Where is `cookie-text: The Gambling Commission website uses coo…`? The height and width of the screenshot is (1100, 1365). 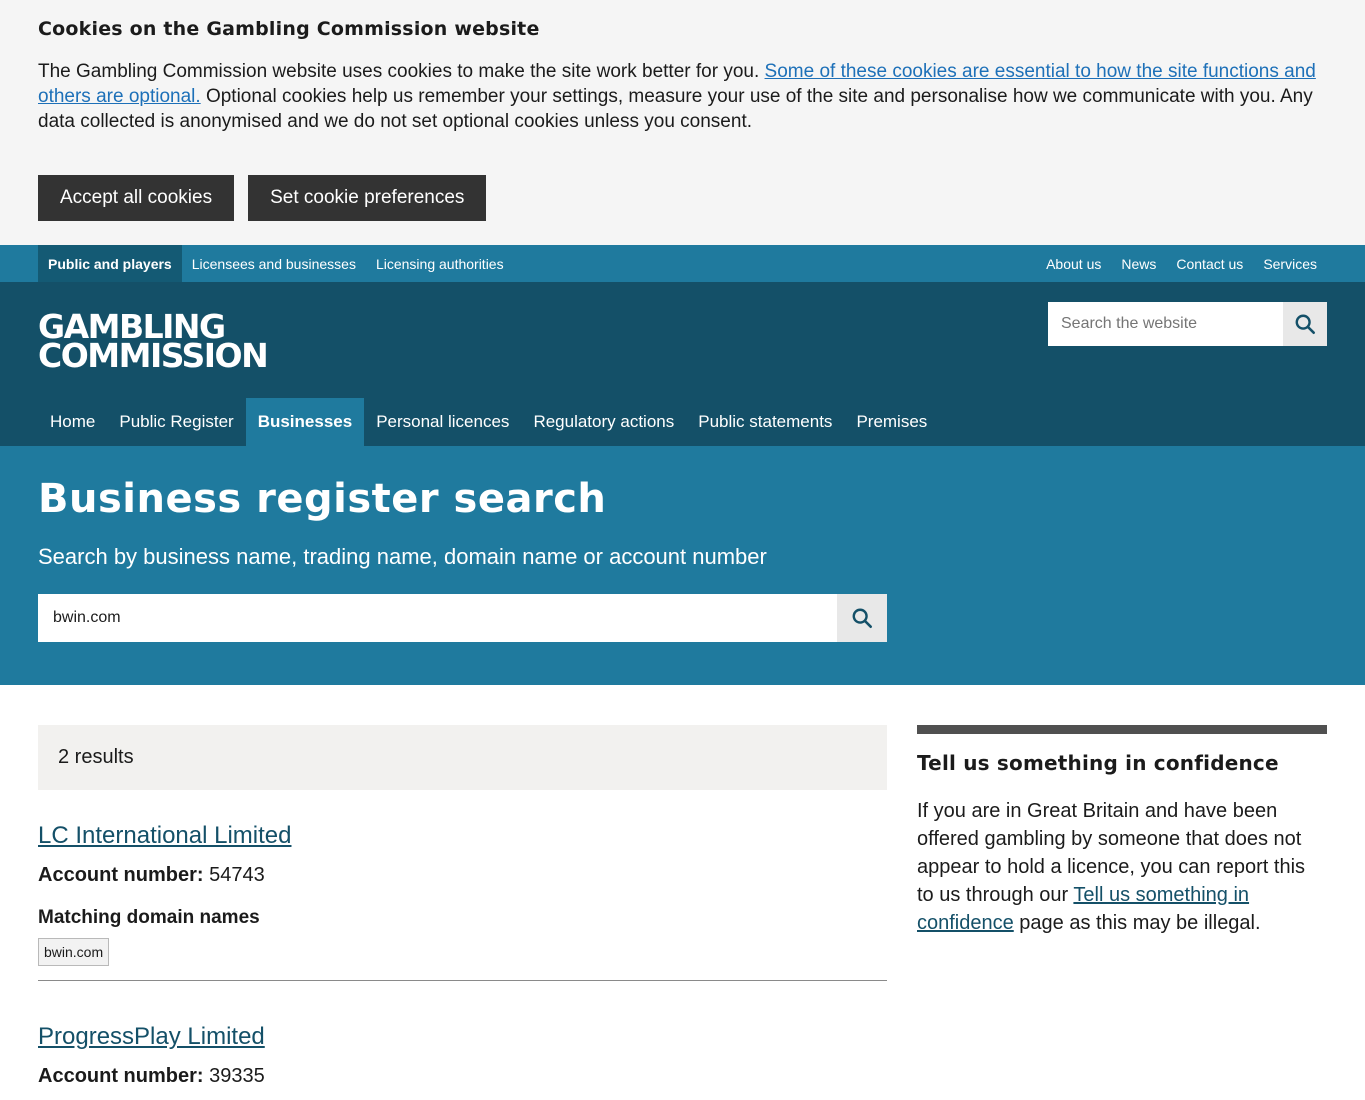
cookie-text: The Gambling Commission website uses coo… is located at coordinates (682, 96).